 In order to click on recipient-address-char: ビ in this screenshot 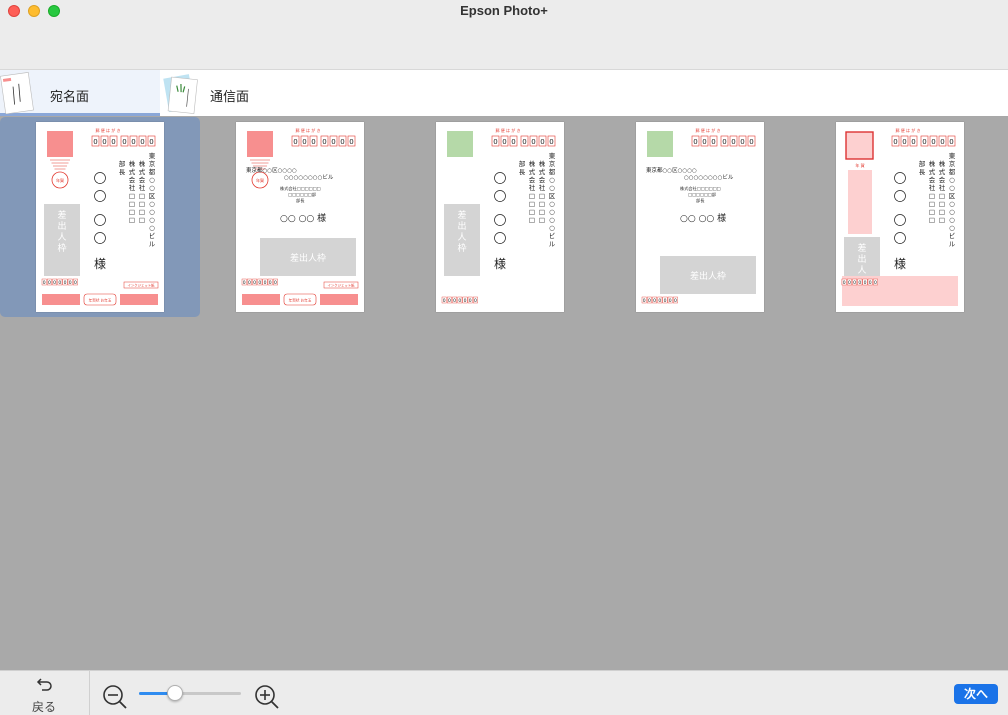, I will do `click(552, 235)`.